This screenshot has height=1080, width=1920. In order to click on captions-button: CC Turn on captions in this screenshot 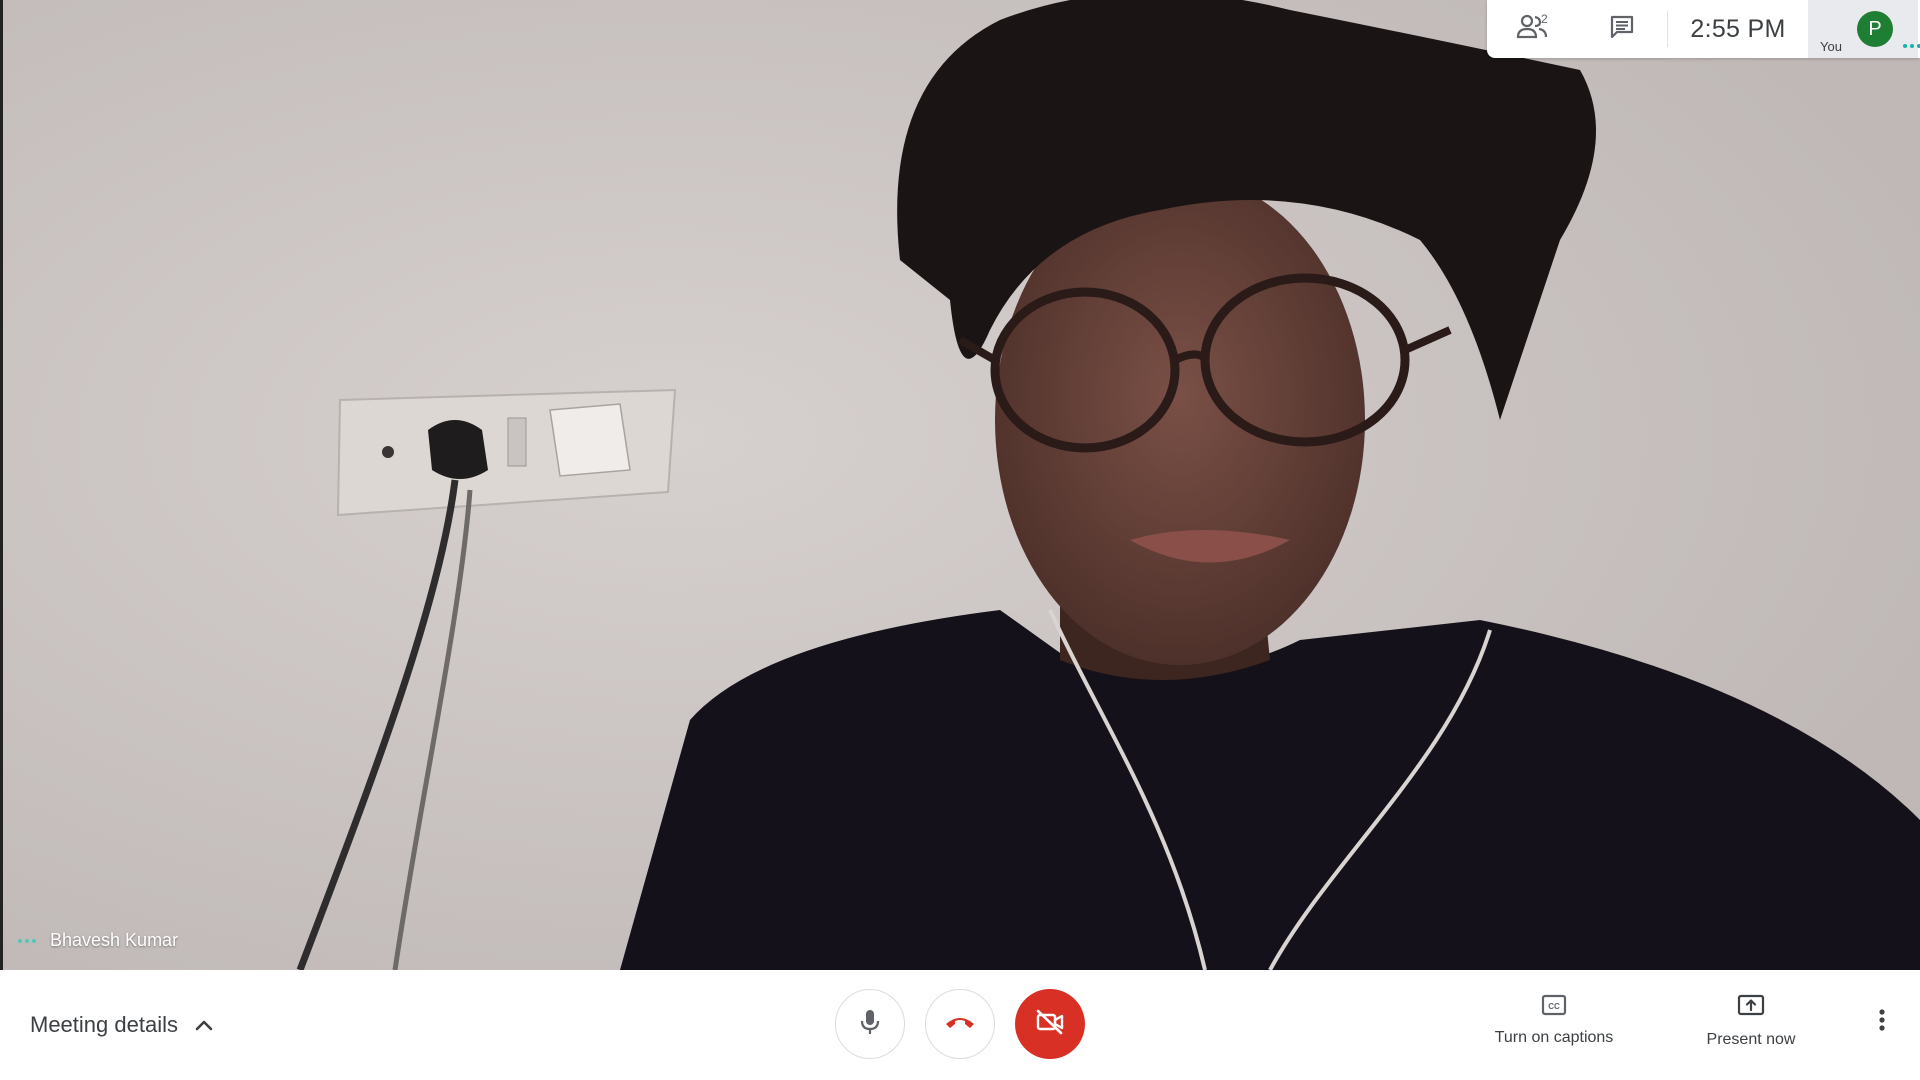, I will do `click(1554, 1027)`.